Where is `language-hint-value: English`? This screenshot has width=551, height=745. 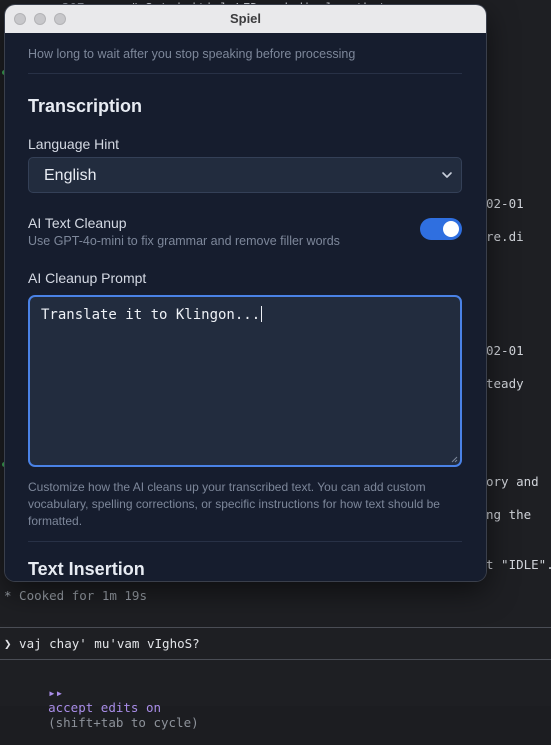 language-hint-value: English is located at coordinates (70, 175).